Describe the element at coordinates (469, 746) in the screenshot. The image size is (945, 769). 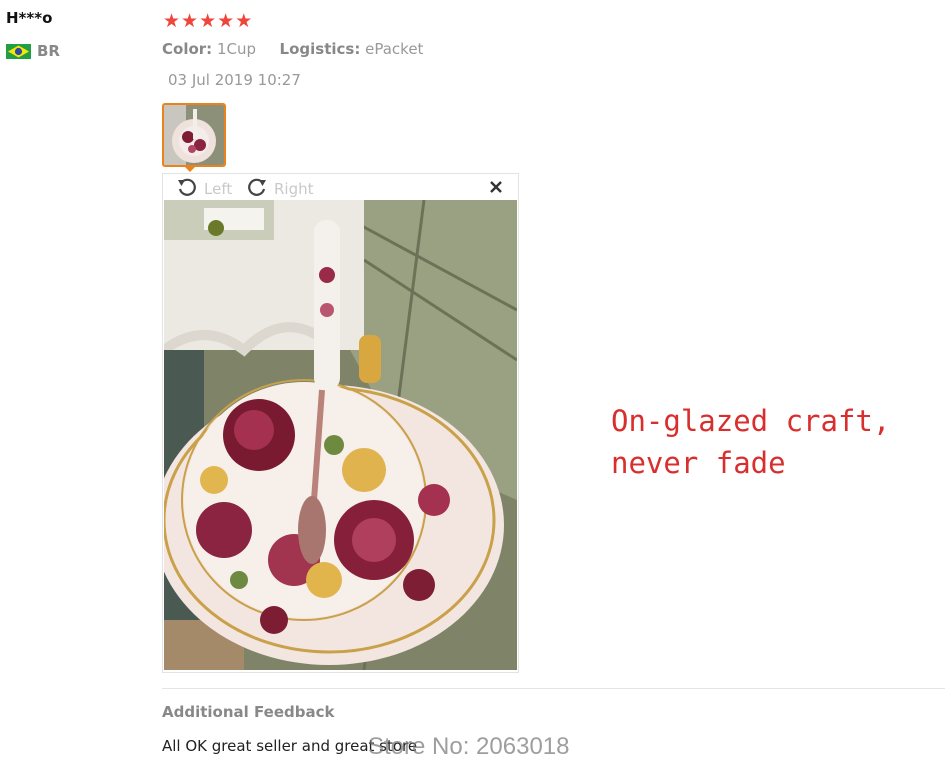
I see `store-watermark: Store No: 2063018` at that location.